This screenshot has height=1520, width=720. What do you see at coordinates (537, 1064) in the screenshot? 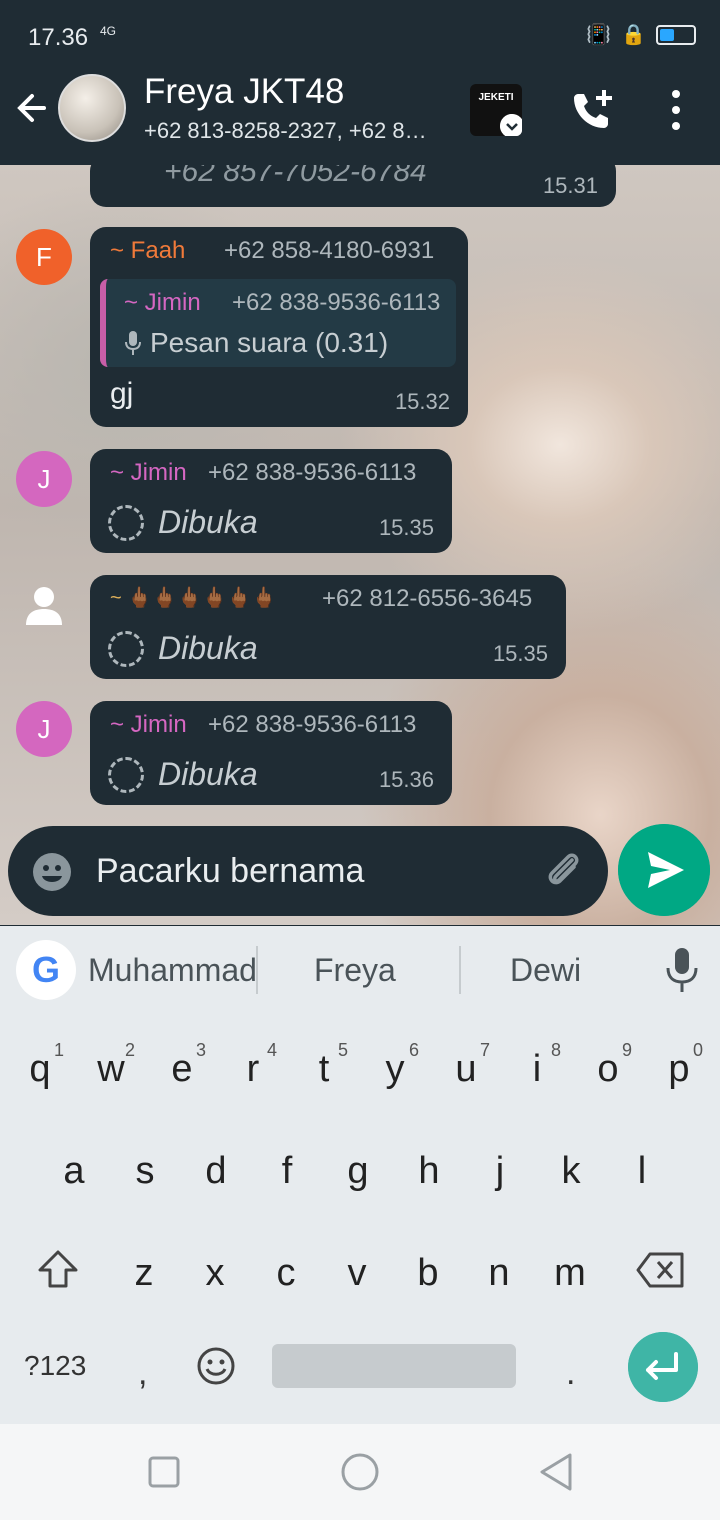
I see `key-i: i8` at bounding box center [537, 1064].